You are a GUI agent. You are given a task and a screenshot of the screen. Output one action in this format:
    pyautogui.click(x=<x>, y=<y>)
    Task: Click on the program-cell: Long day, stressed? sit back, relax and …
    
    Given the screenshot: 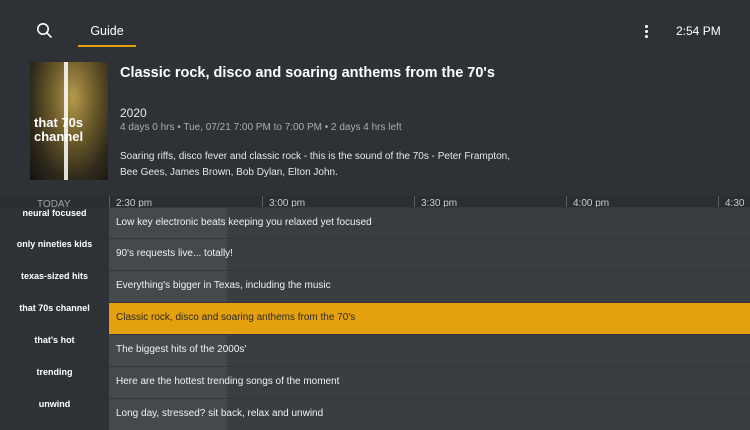 What is the action you would take?
    pyautogui.click(x=429, y=414)
    